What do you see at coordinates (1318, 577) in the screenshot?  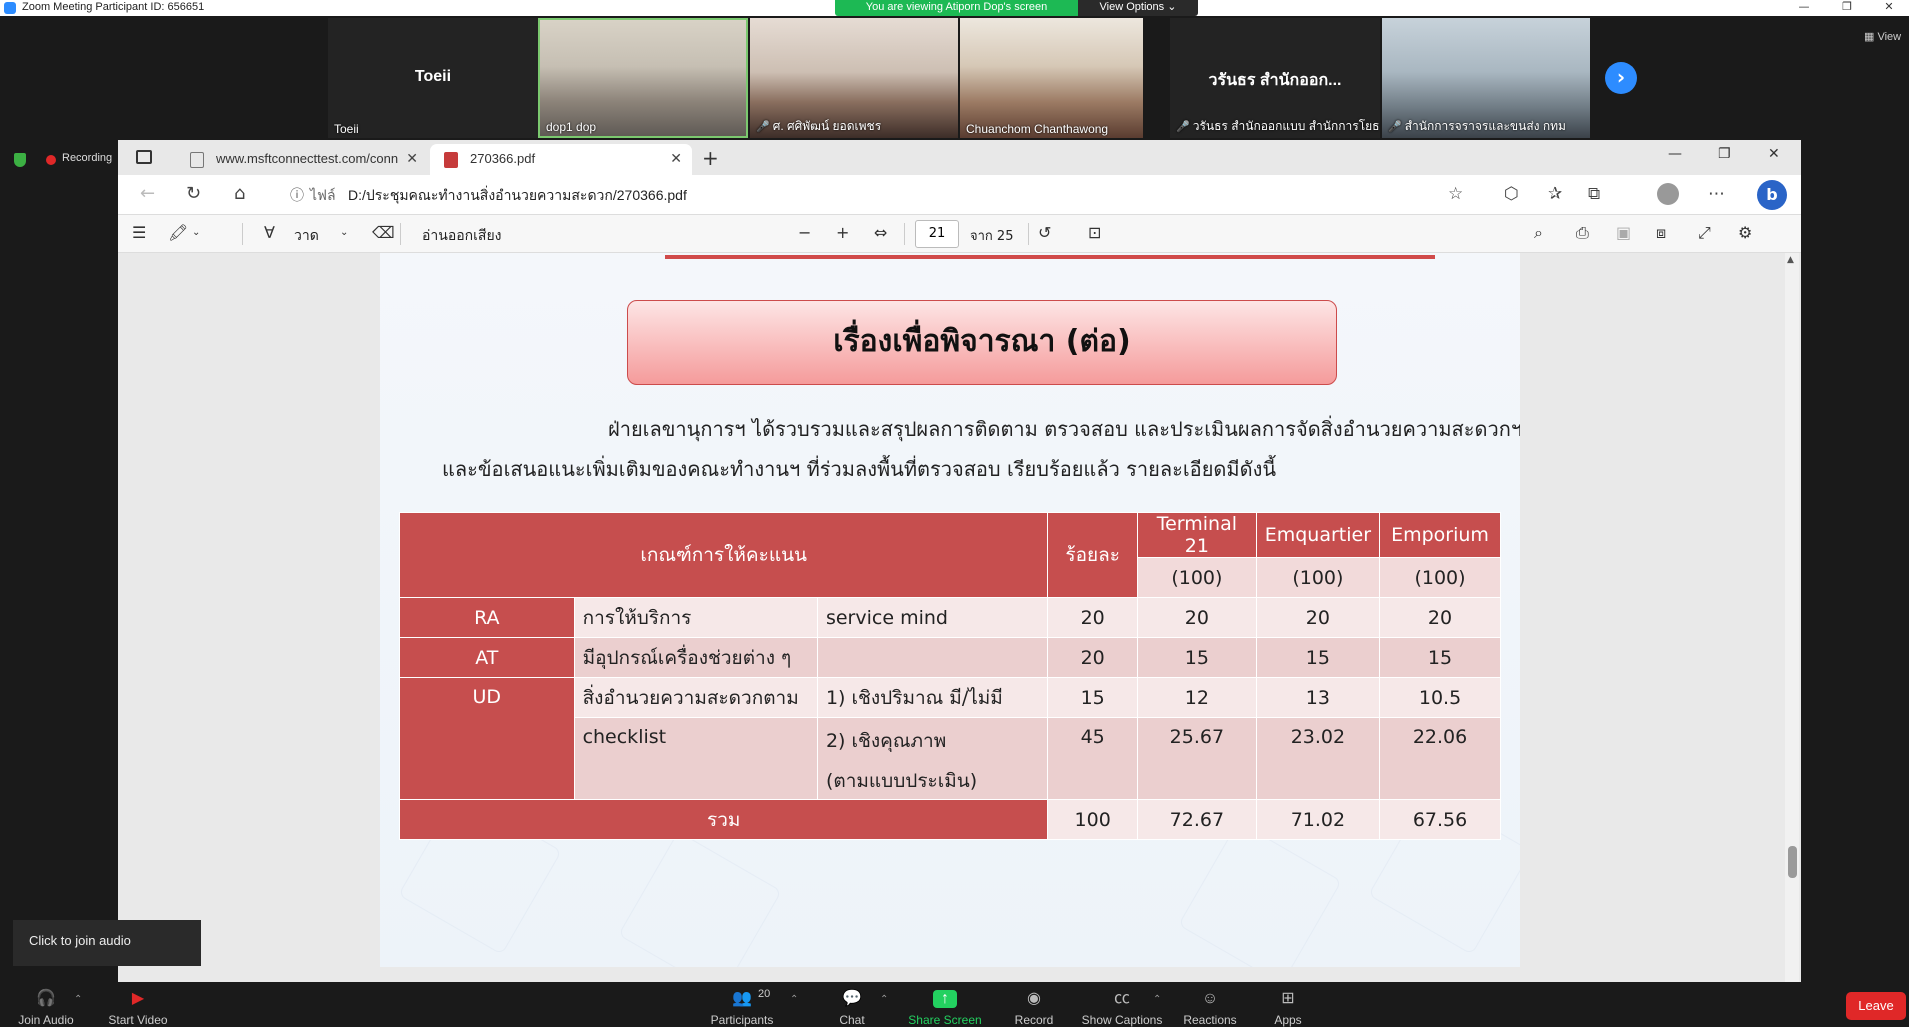 I see `venue-max: (100)` at bounding box center [1318, 577].